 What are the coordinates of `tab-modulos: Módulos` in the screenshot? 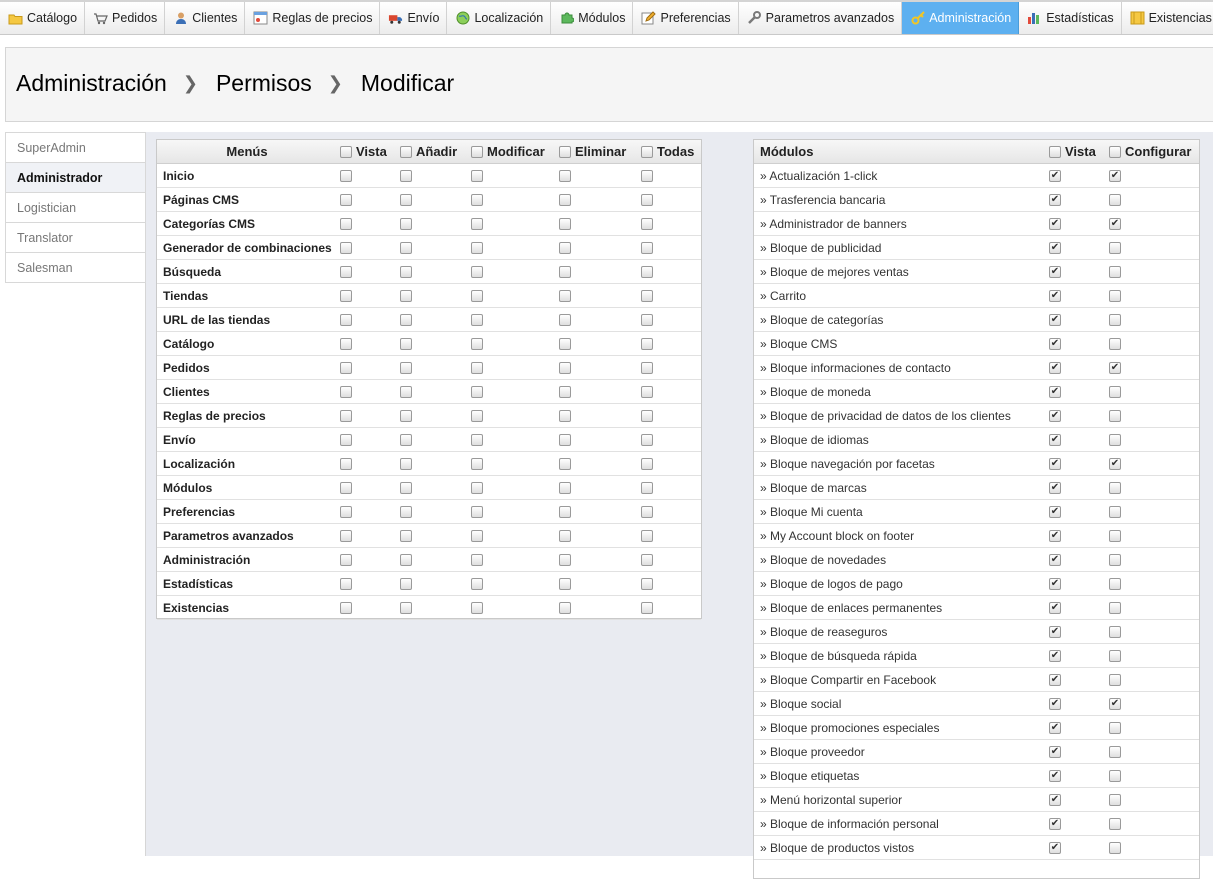 It's located at (592, 18).